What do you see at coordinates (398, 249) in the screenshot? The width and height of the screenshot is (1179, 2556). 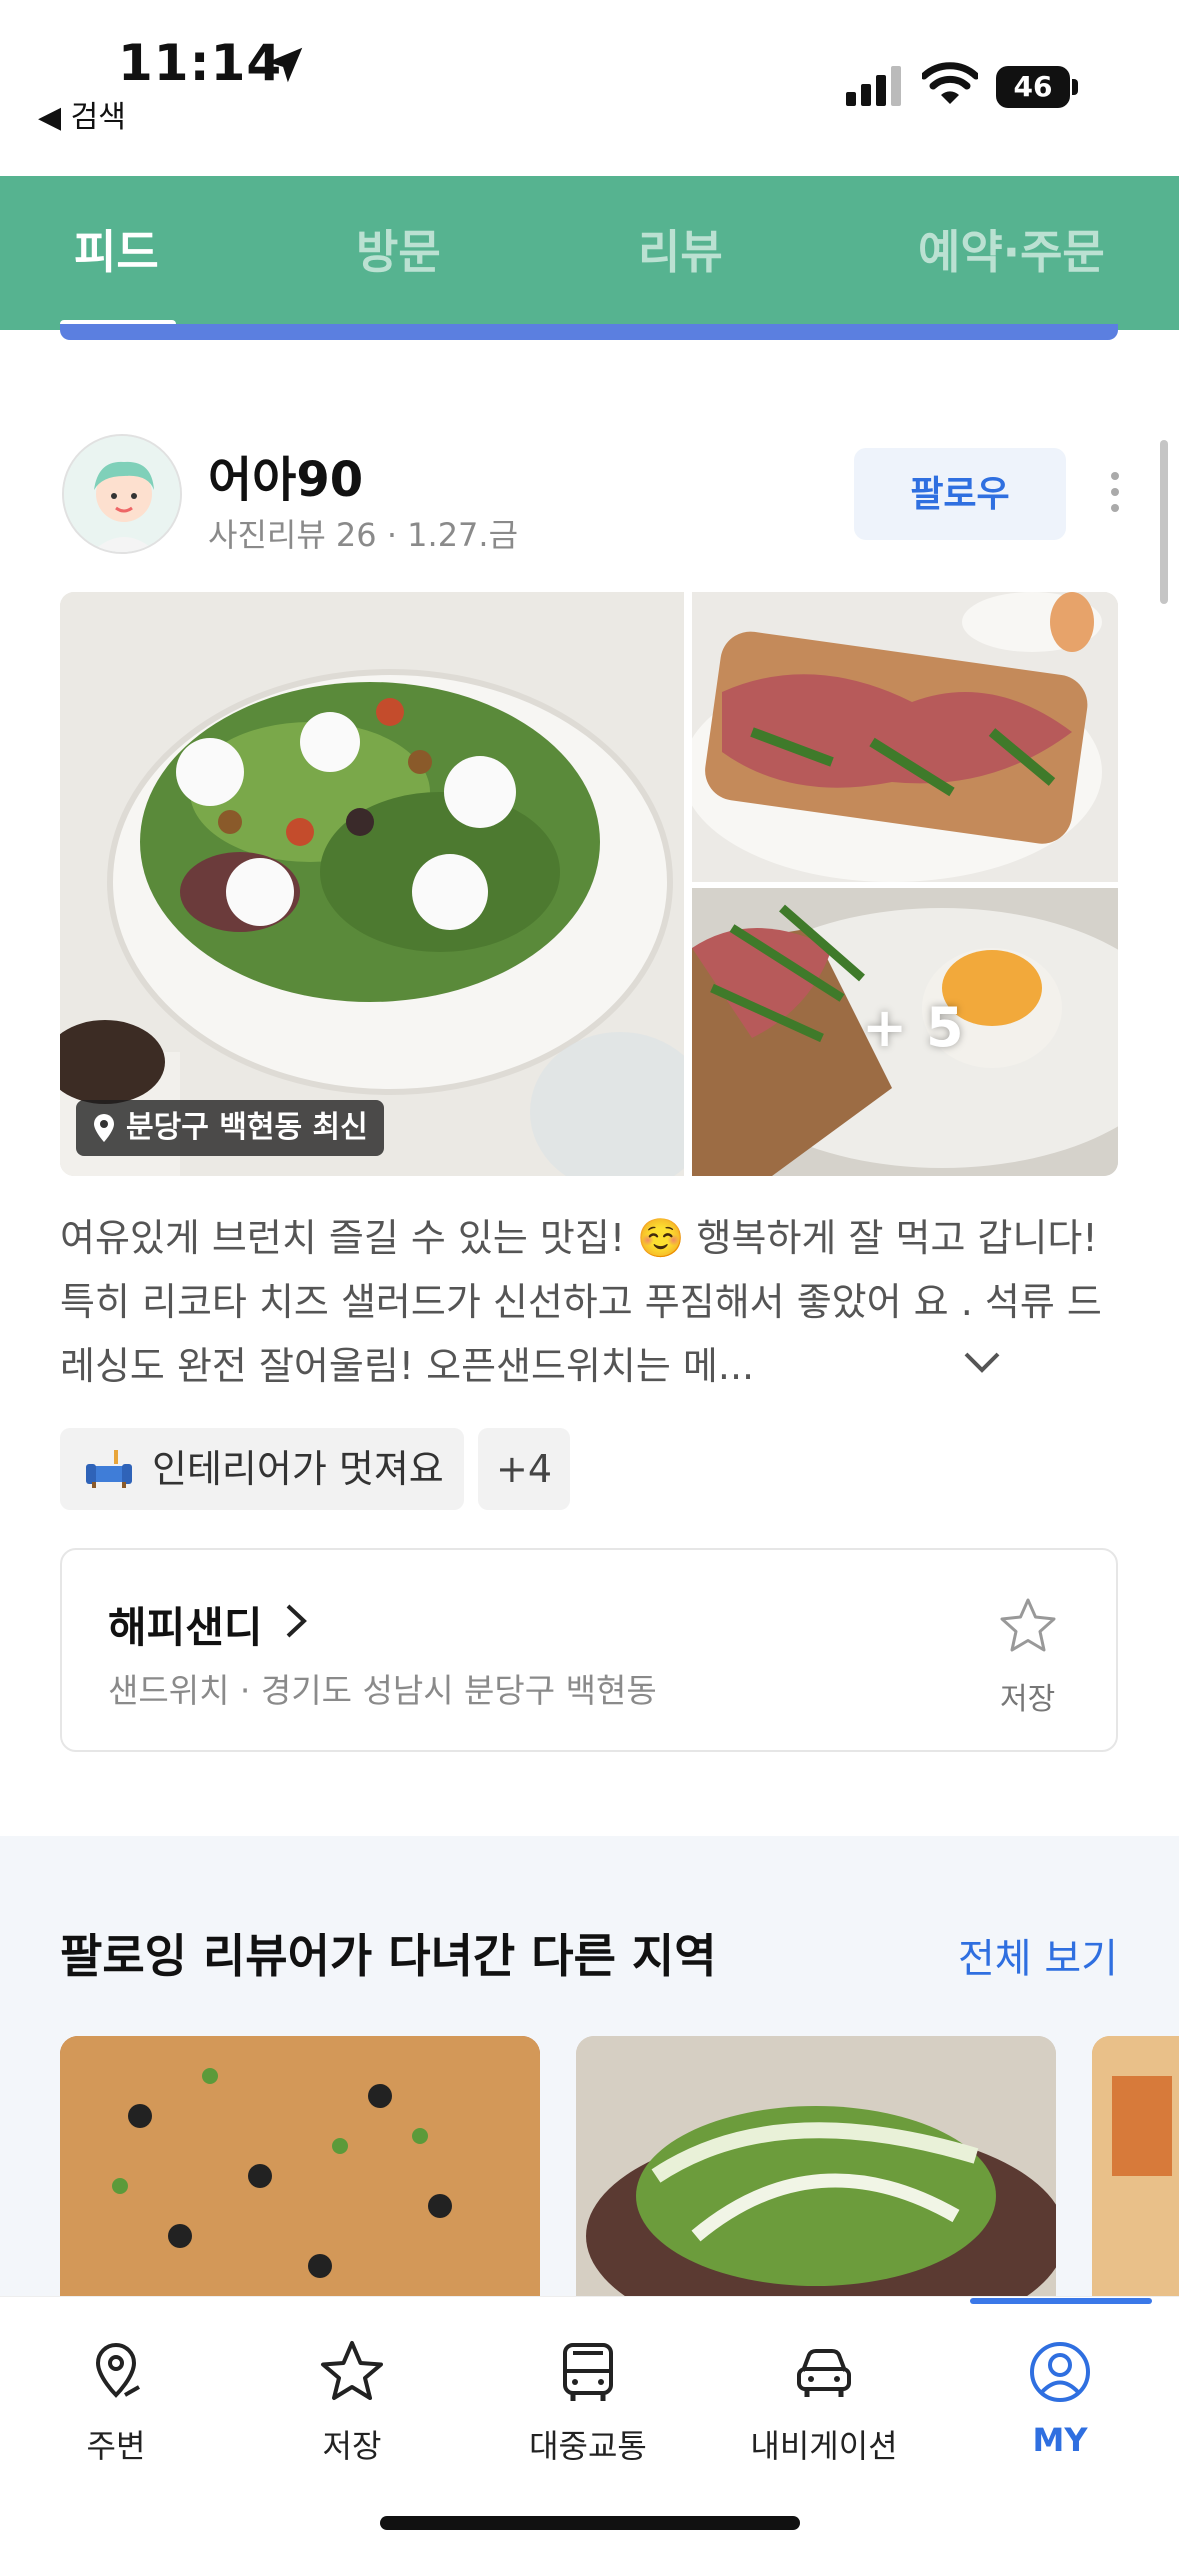 I see `tab-visits: 방문` at bounding box center [398, 249].